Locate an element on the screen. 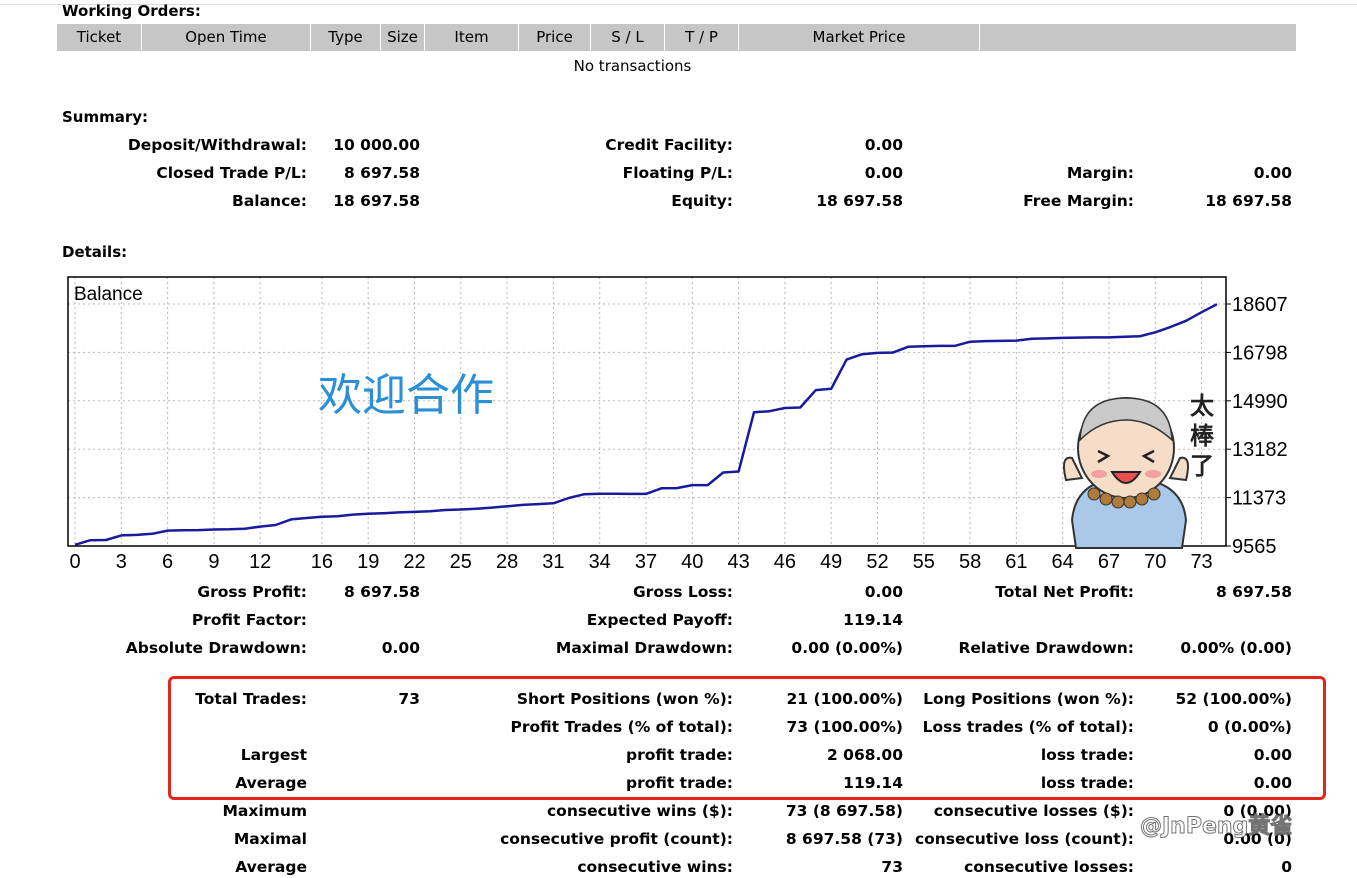  relative-drawdown-value: 0.00% (0.00) is located at coordinates (1236, 648).